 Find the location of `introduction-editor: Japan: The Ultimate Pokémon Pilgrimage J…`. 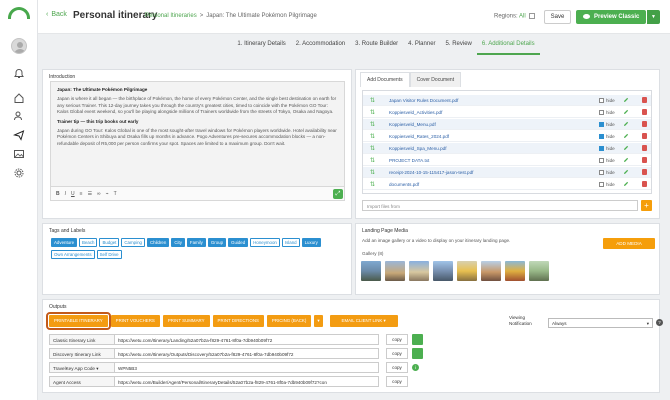

introduction-editor: Japan: The Ultimate Pokémon Pilgrimage J… is located at coordinates (197, 134).